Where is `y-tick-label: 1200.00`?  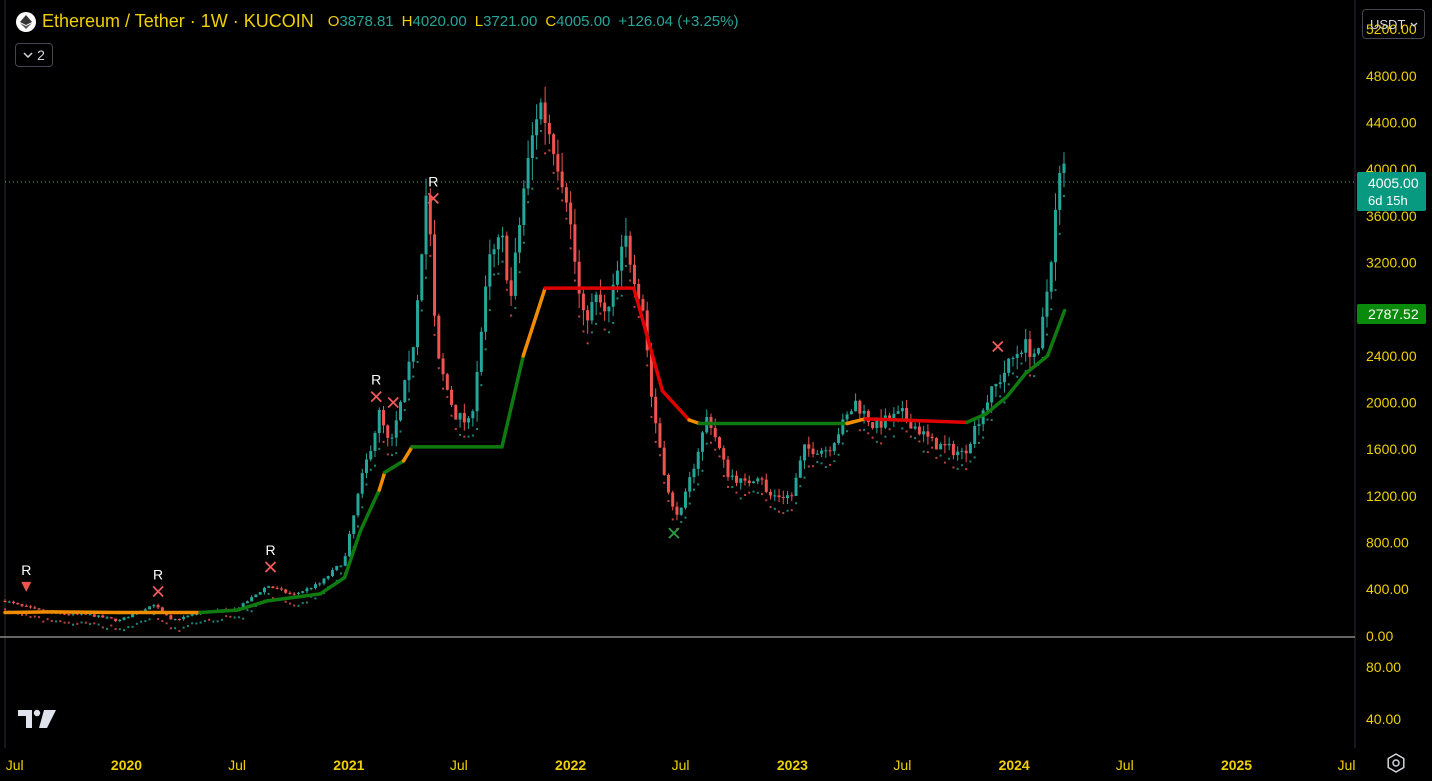 y-tick-label: 1200.00 is located at coordinates (1391, 496).